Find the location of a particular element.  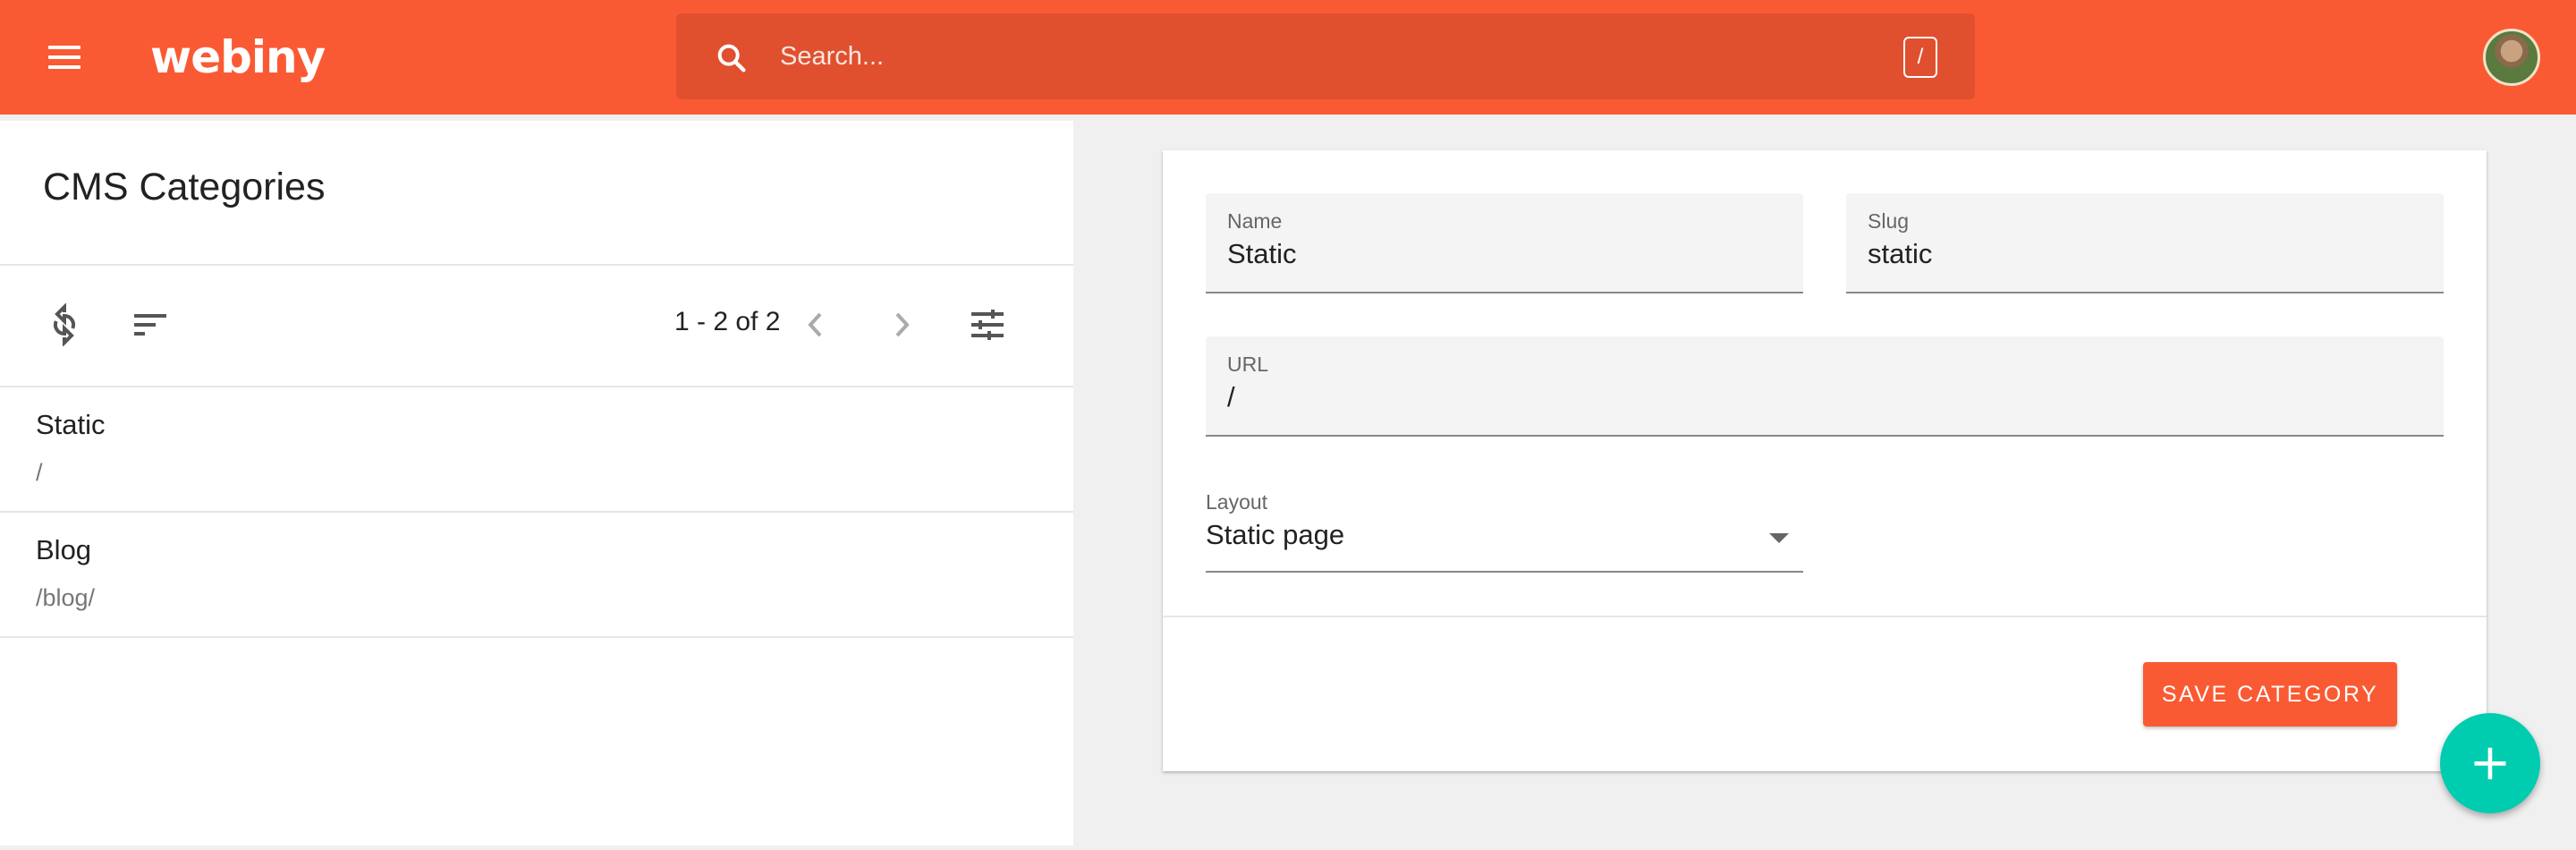

slug-input is located at coordinates (2145, 254).